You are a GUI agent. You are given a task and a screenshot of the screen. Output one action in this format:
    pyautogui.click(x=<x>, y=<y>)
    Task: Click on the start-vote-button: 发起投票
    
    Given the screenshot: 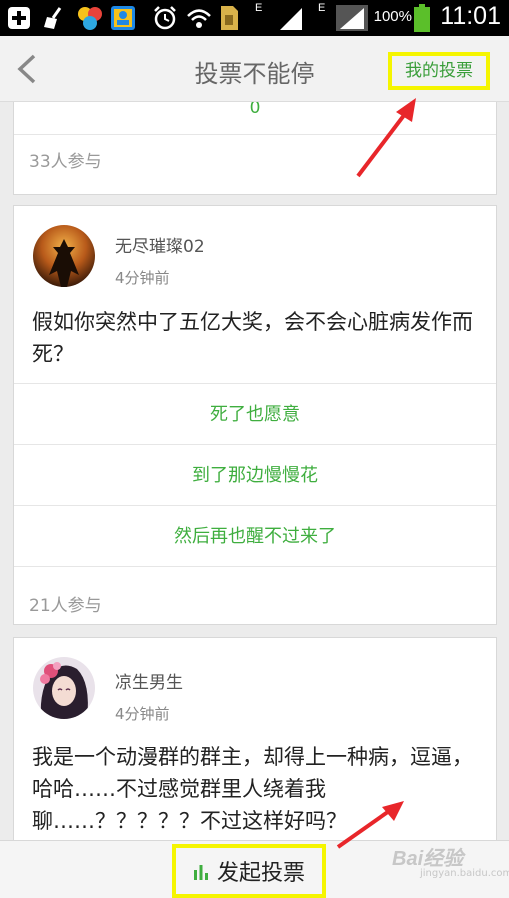 What is the action you would take?
    pyautogui.click(x=249, y=871)
    